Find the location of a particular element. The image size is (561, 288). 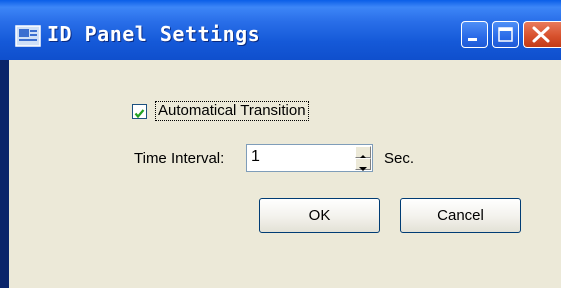

spin-down-button is located at coordinates (363, 164).